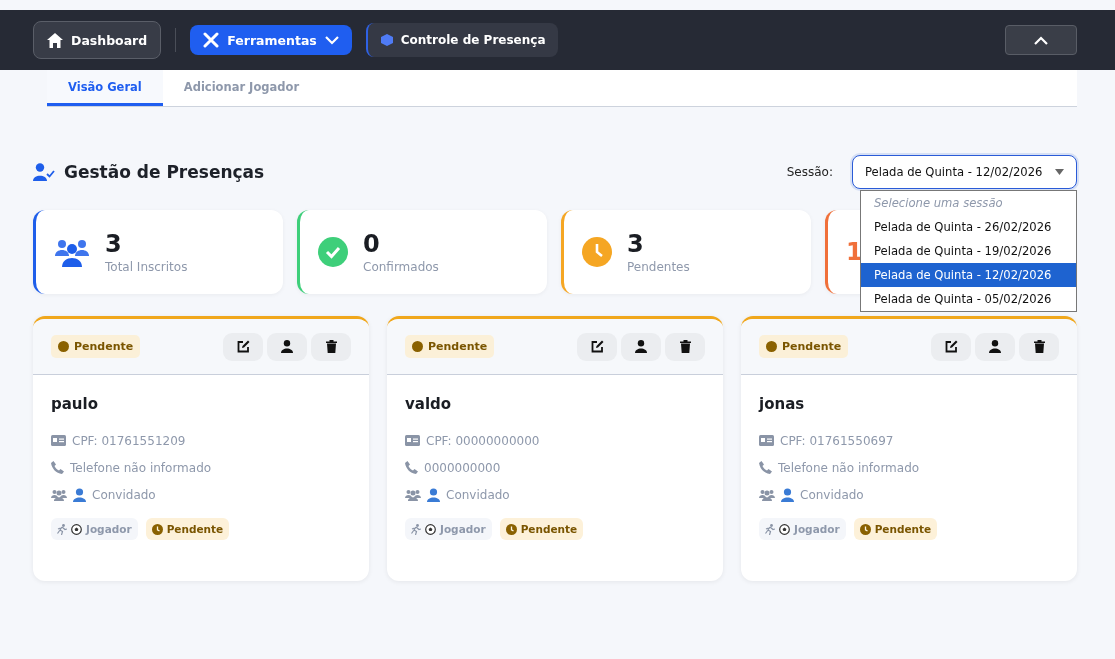  What do you see at coordinates (271, 40) in the screenshot?
I see `tools-menu-button: Ferramentas` at bounding box center [271, 40].